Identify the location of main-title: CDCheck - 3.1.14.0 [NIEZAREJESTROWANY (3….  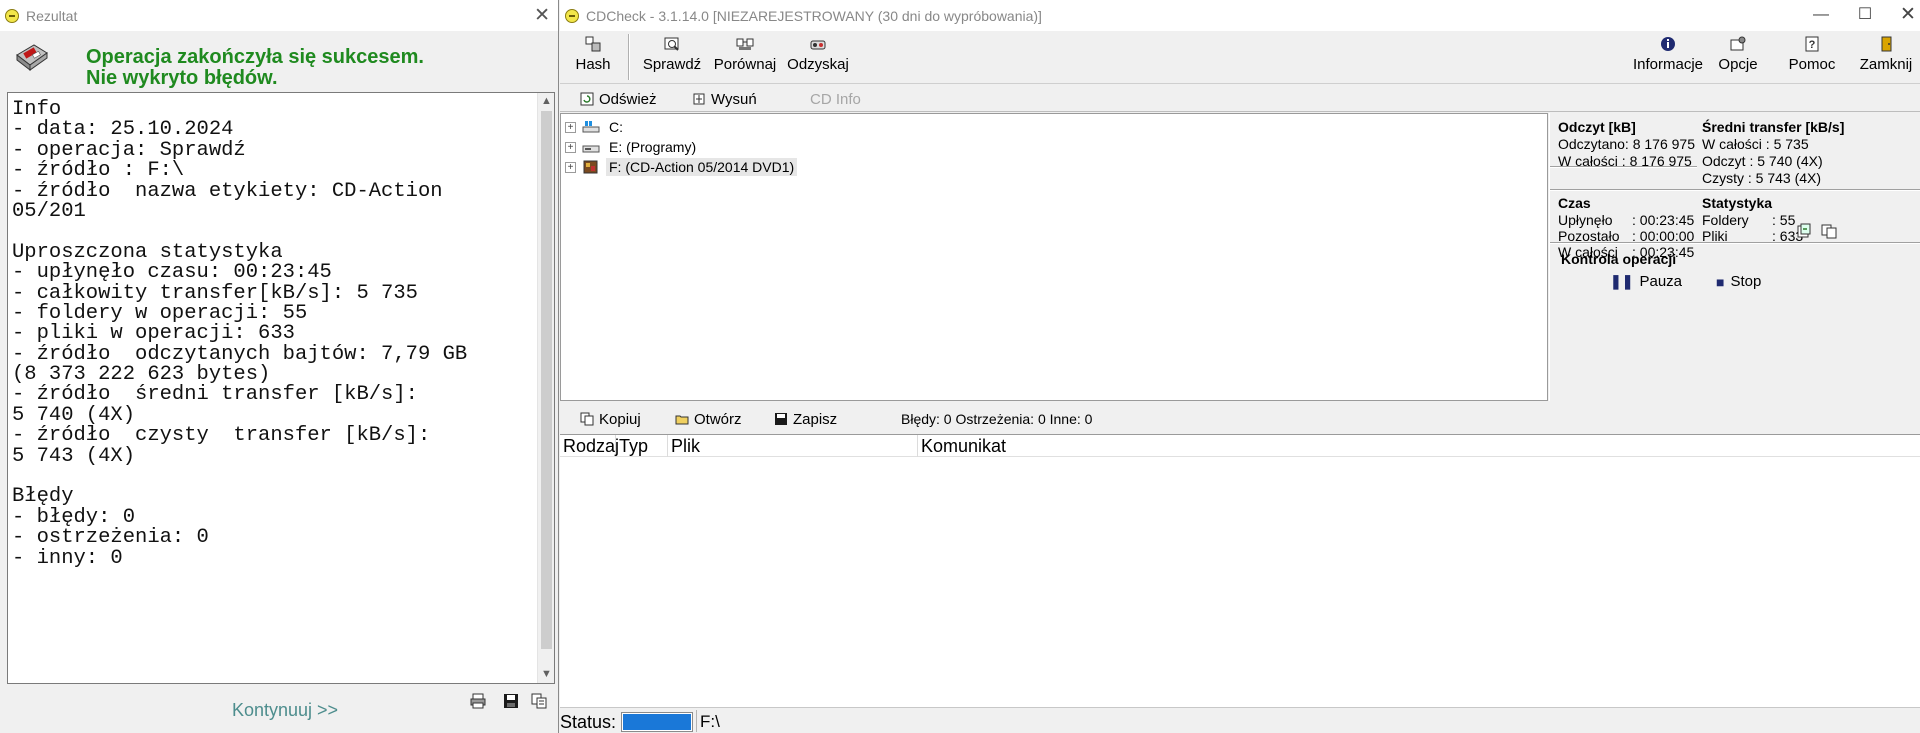
(814, 15).